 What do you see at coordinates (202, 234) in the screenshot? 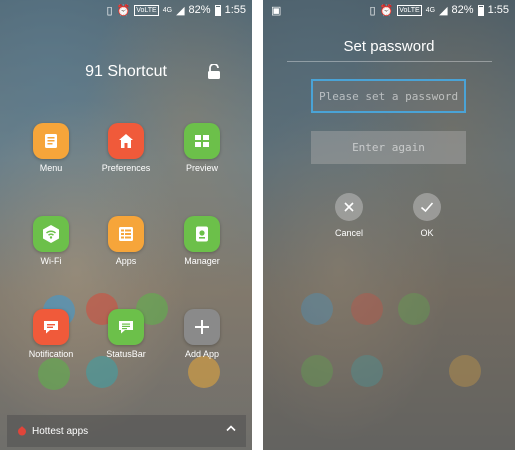
I see `phone-manager-icon` at bounding box center [202, 234].